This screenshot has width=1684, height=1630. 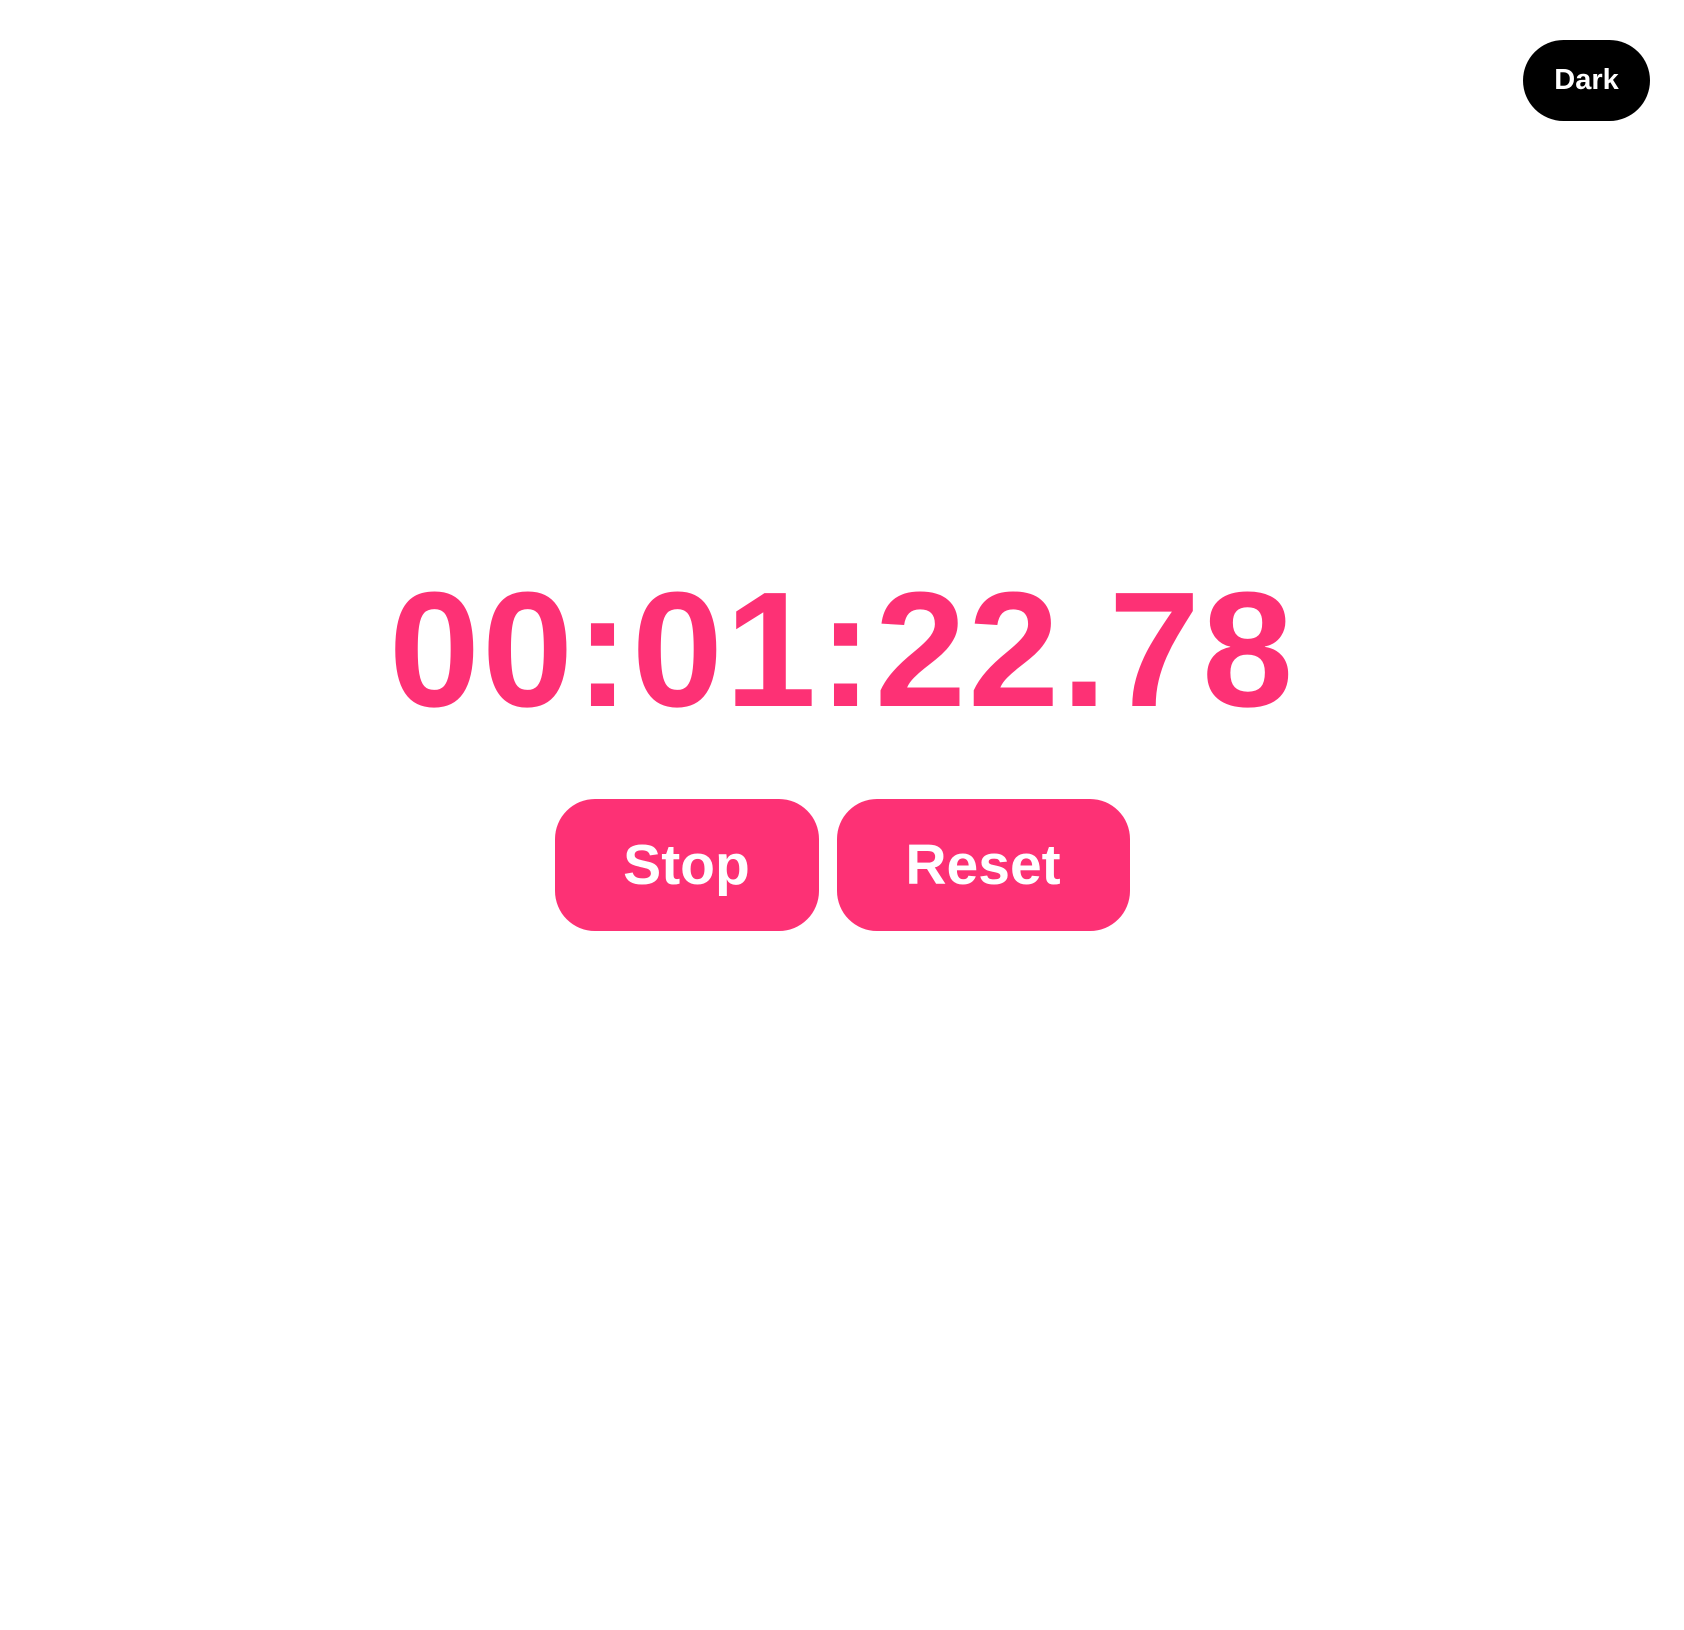 What do you see at coordinates (686, 865) in the screenshot?
I see `stop-button: Stop` at bounding box center [686, 865].